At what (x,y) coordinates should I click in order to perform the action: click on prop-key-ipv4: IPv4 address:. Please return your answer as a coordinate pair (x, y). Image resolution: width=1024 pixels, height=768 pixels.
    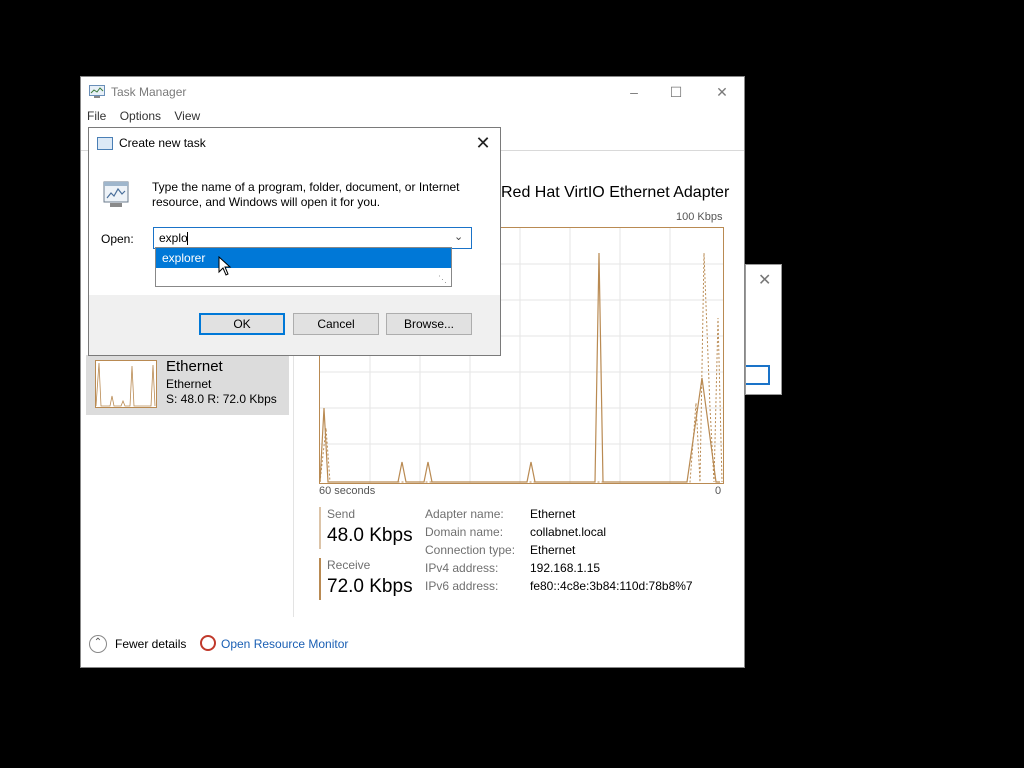
    Looking at the image, I should click on (462, 568).